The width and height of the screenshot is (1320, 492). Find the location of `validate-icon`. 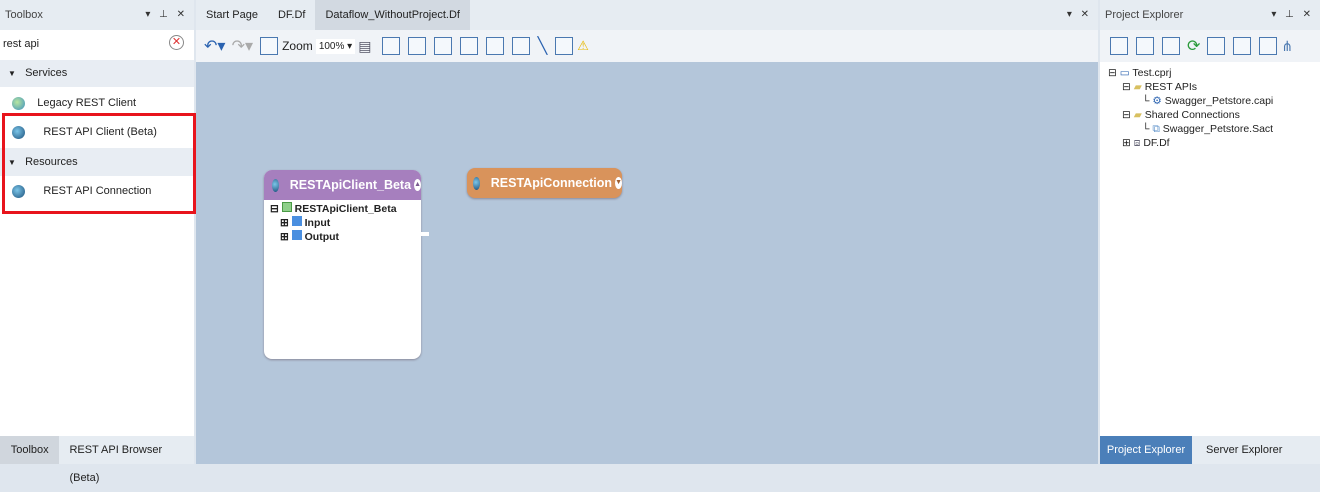

validate-icon is located at coordinates (1171, 46).